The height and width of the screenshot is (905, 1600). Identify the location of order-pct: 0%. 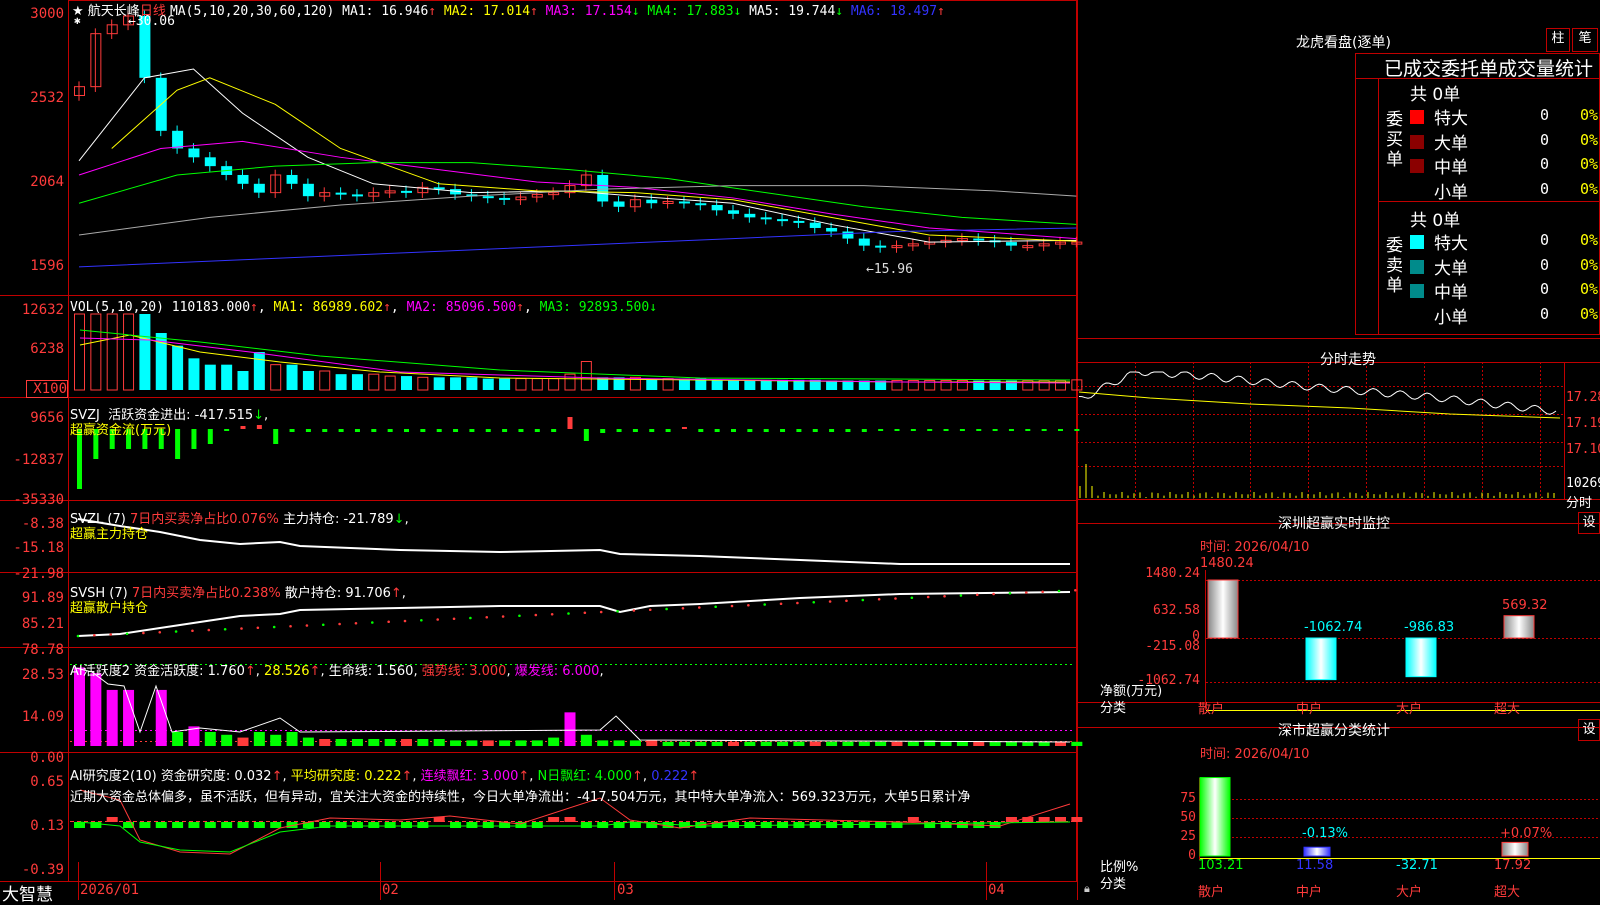
(1589, 188).